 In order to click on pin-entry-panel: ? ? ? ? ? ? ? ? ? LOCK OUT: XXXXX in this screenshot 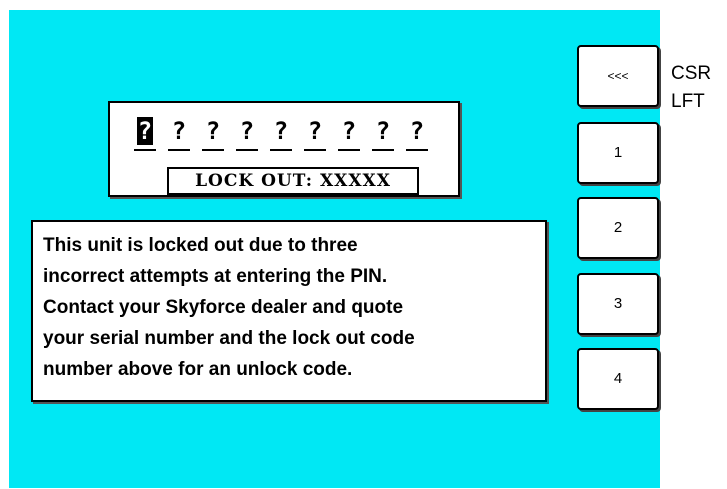, I will do `click(284, 149)`.